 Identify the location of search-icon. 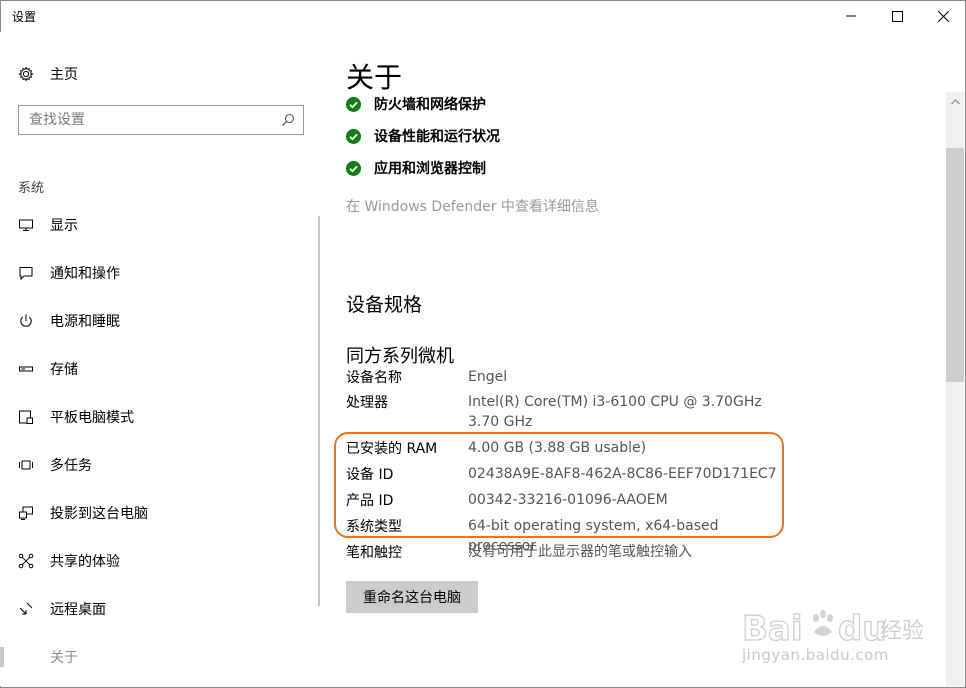
(288, 120).